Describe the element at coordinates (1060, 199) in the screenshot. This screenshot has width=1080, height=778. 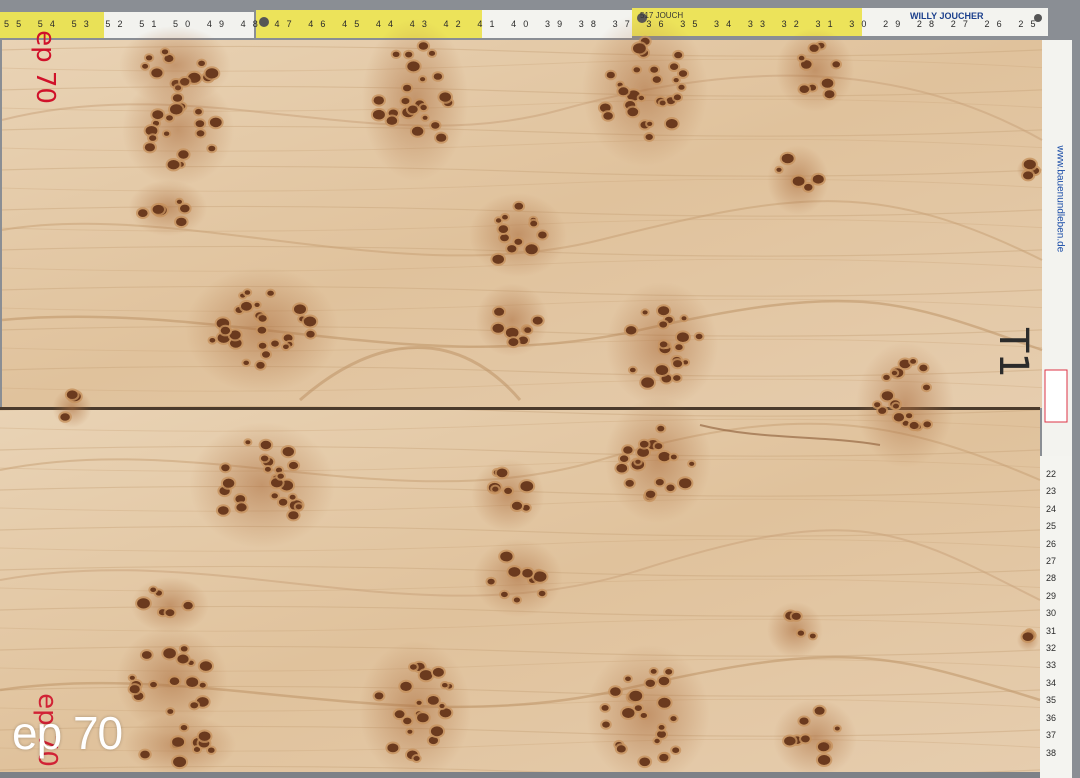
I see `right-ruler-url: www.bauenundleben.de` at that location.